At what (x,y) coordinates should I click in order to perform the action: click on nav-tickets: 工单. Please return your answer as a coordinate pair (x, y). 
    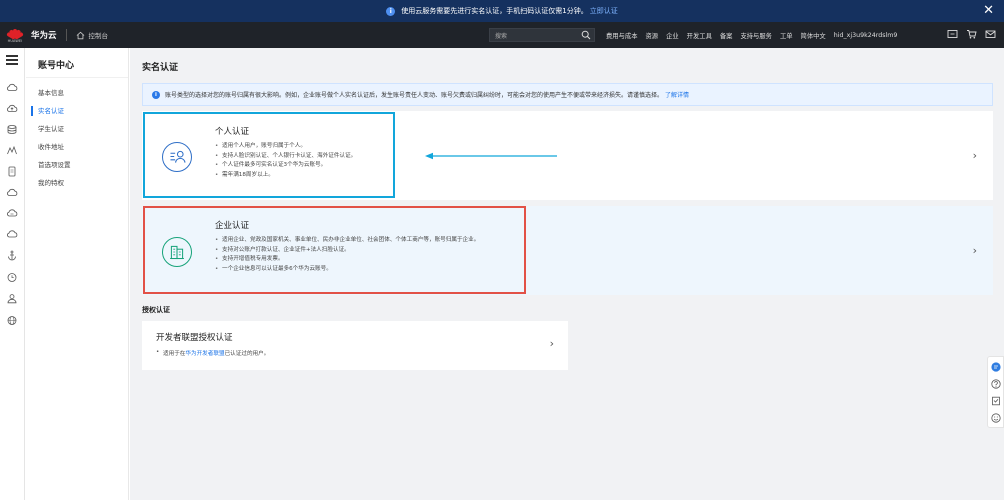
    Looking at the image, I should click on (786, 35).